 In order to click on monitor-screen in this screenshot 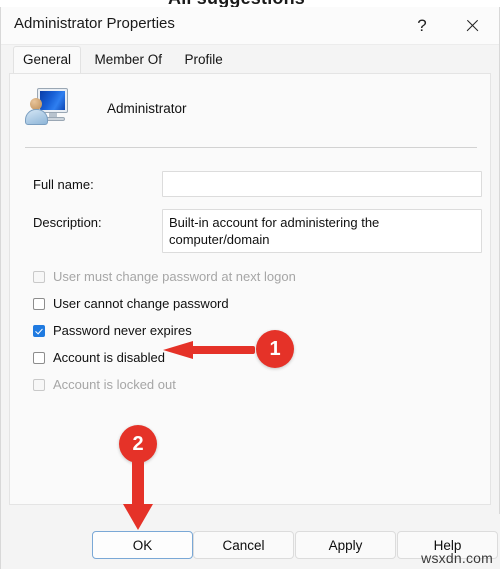, I will do `click(52, 100)`.